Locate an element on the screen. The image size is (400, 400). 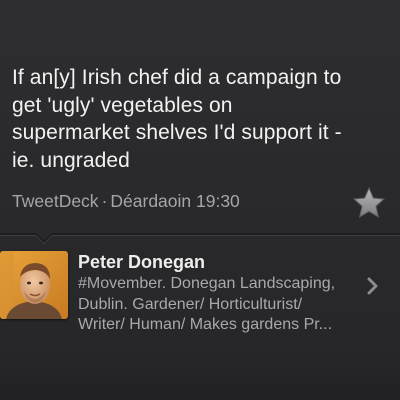
author-name: Peter Donegan is located at coordinates (142, 262).